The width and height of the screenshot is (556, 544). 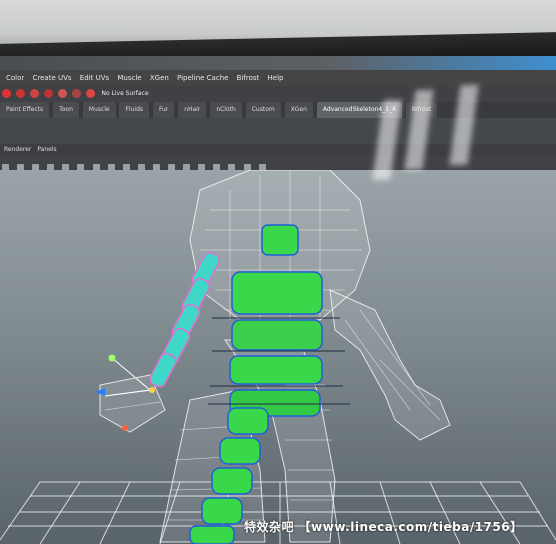 I want to click on tab-custom: Custom, so click(x=263, y=110).